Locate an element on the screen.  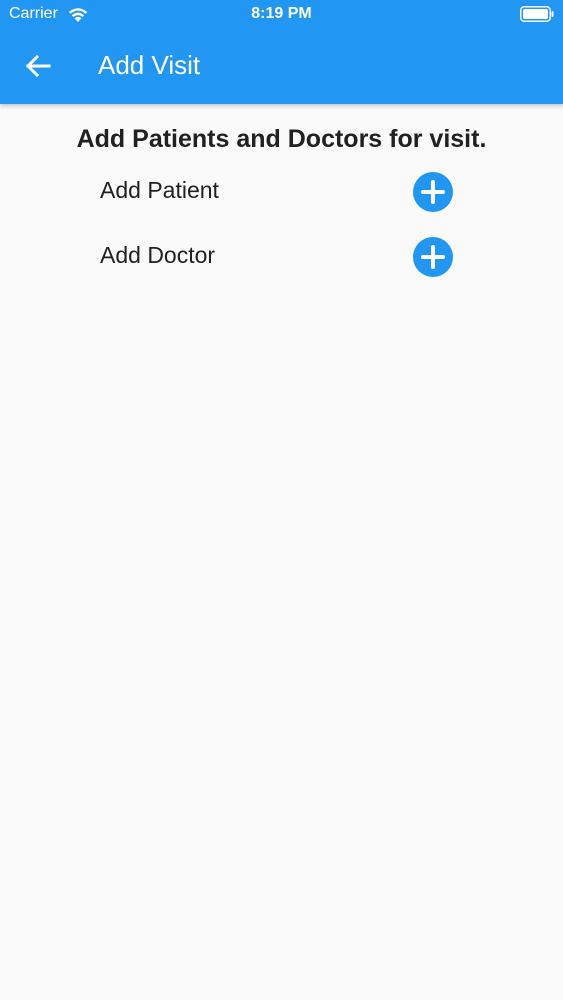
status-time: 8:19 PM is located at coordinates (281, 13).